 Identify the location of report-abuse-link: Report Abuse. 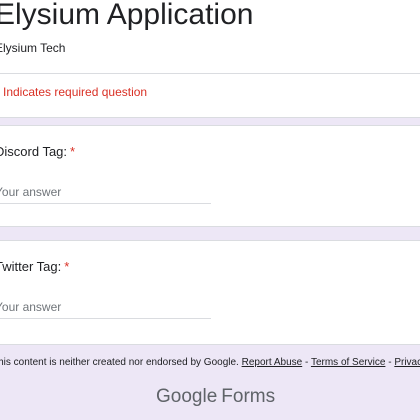
(272, 362).